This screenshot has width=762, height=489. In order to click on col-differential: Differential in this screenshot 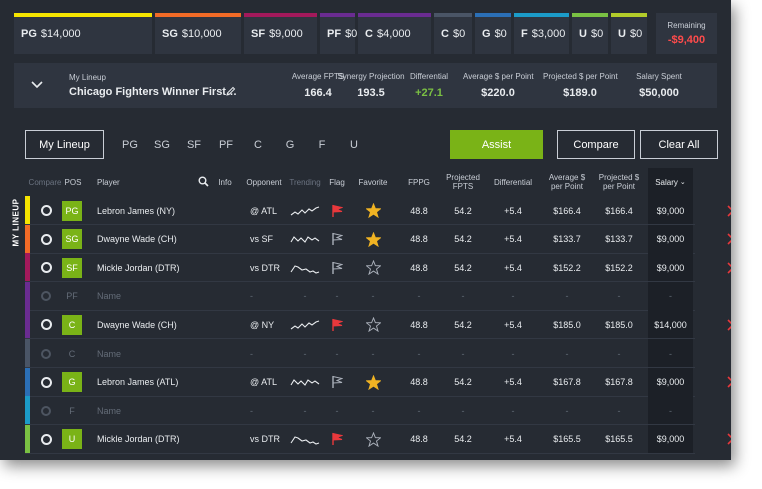, I will do `click(513, 182)`.